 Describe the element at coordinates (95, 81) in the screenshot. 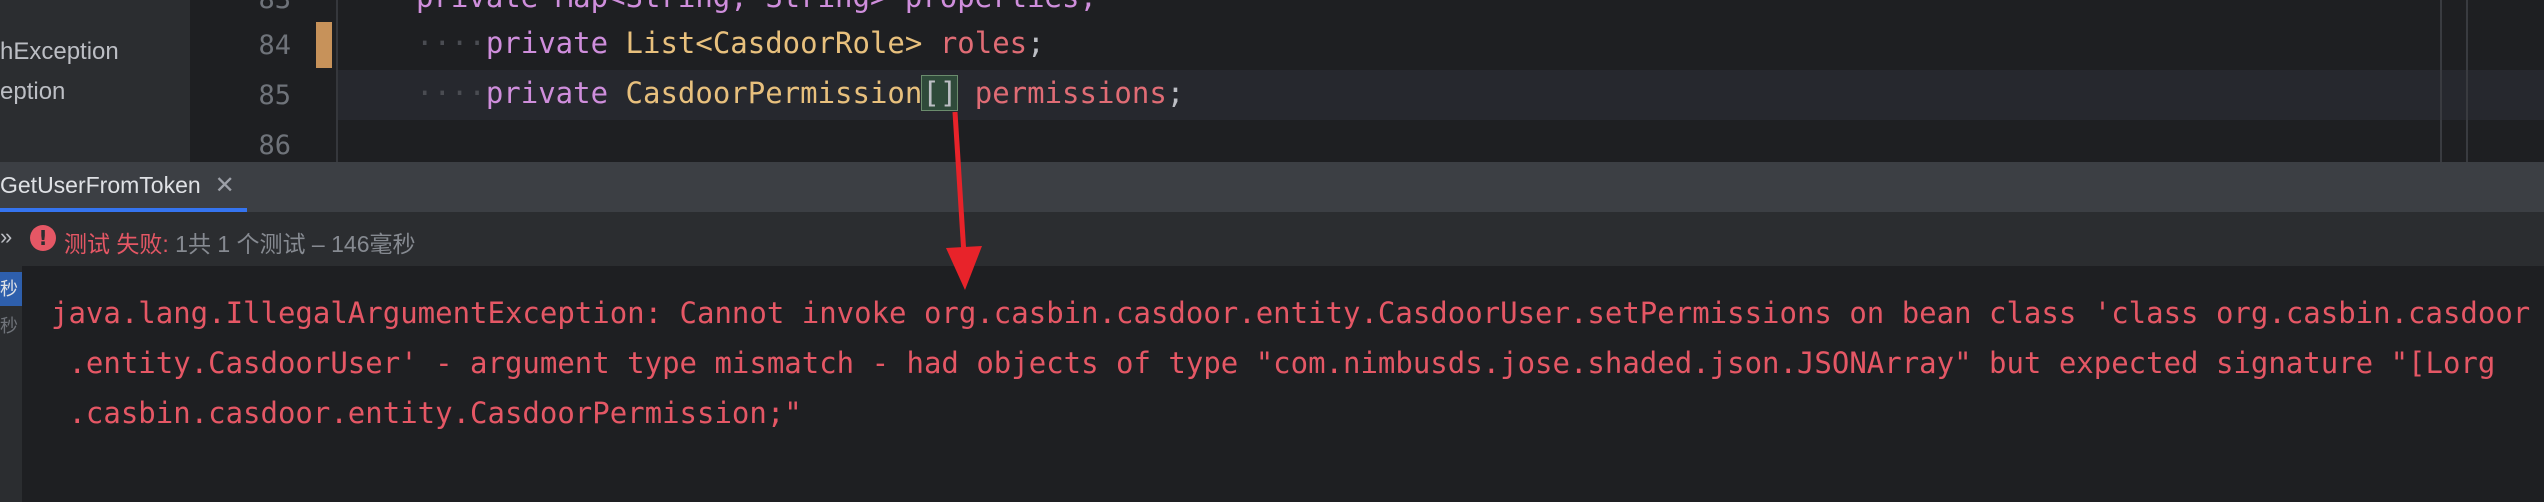

I see `project-tree-pane: hException eption` at that location.